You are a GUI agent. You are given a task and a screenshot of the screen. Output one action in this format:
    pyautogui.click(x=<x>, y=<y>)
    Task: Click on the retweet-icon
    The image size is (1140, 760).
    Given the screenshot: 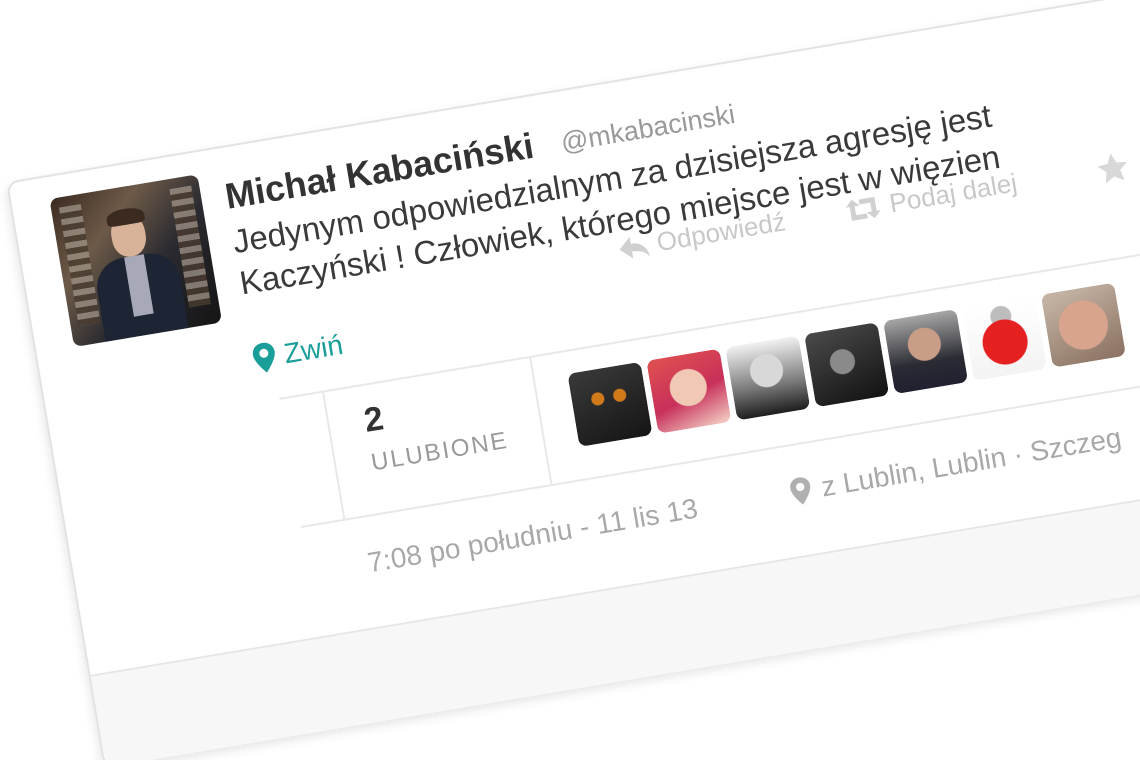 What is the action you would take?
    pyautogui.click(x=863, y=208)
    